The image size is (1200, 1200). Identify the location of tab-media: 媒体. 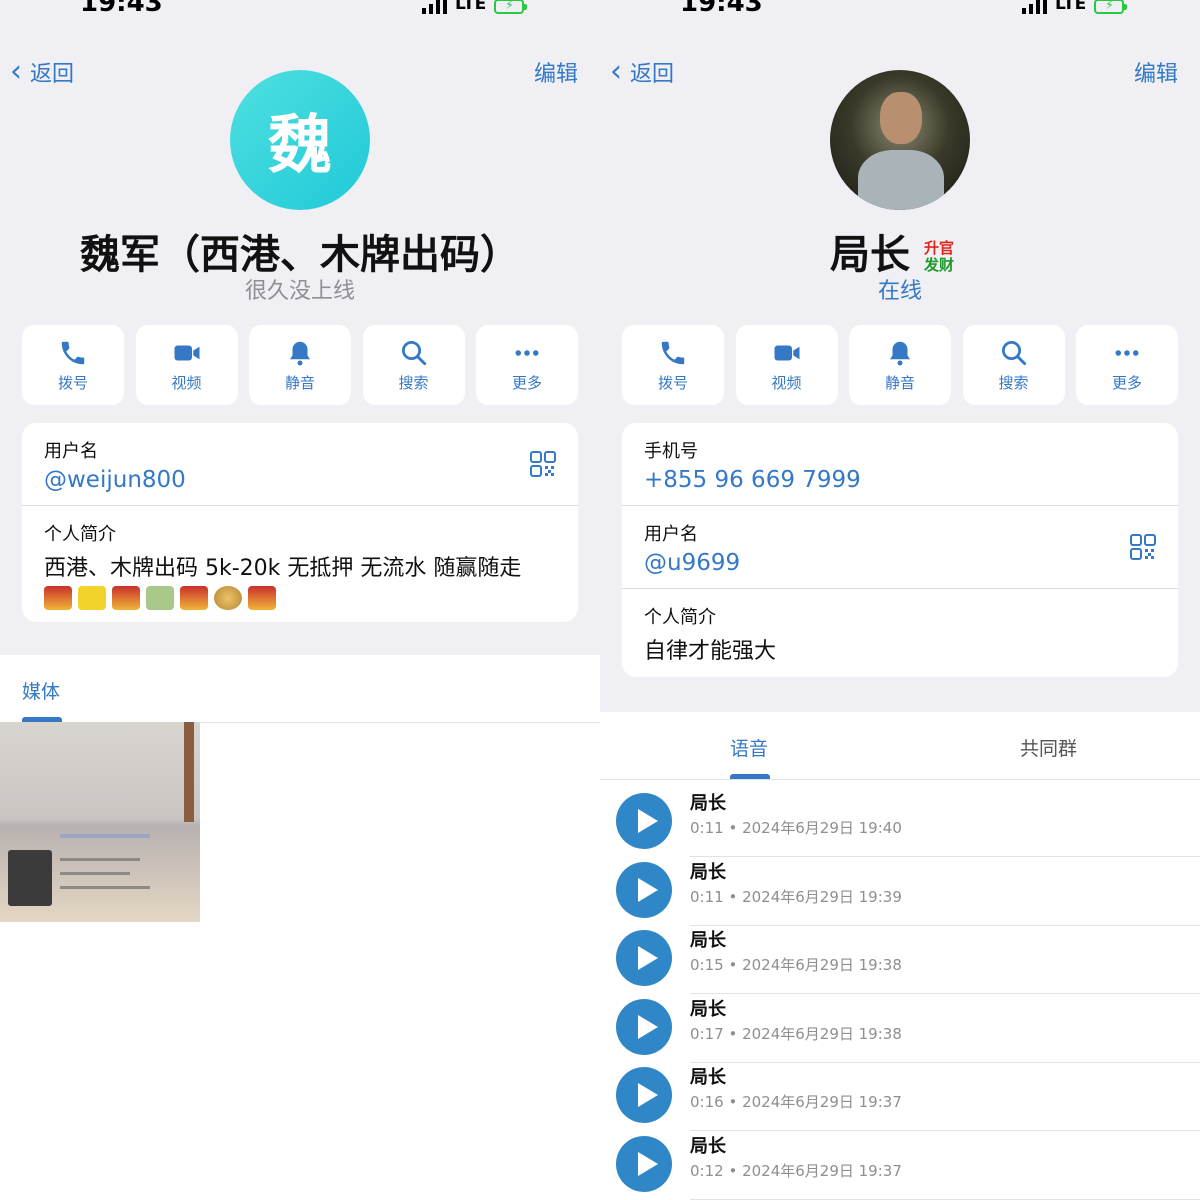
(41, 690).